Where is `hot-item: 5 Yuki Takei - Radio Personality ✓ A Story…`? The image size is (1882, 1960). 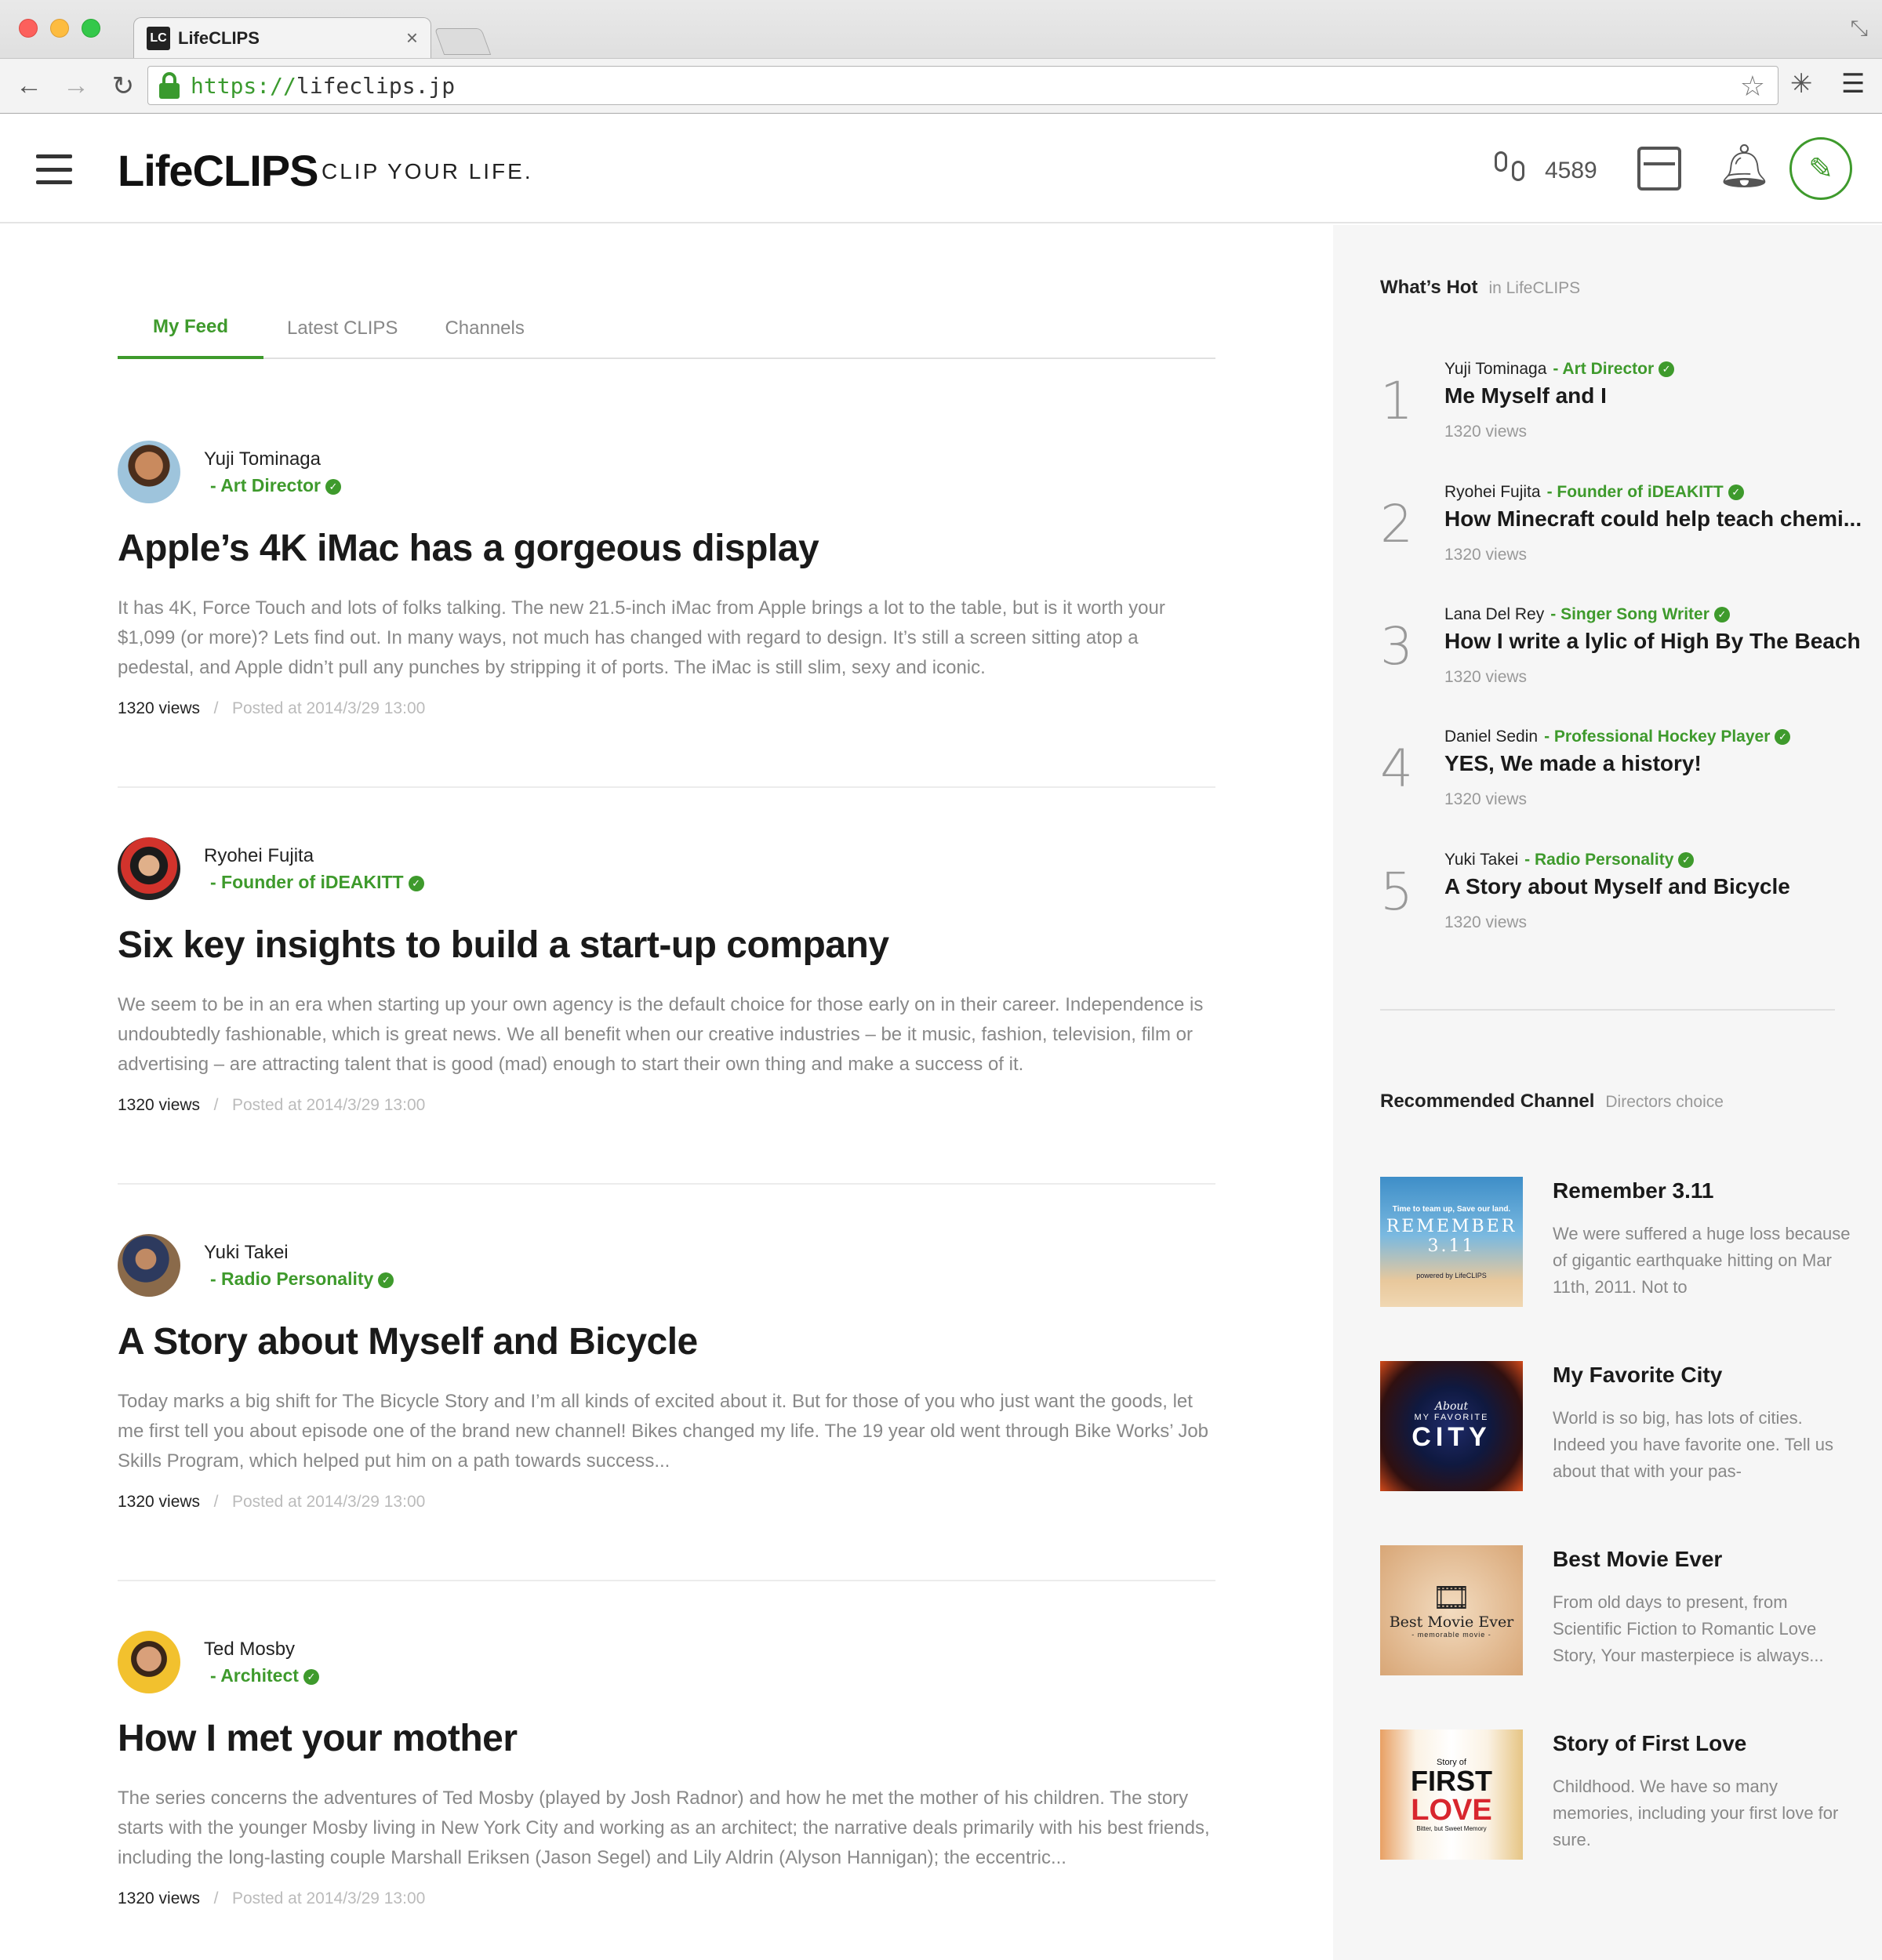
hot-item: 5 Yuki Takei - Radio Personality ✓ A Story… is located at coordinates (1615, 898).